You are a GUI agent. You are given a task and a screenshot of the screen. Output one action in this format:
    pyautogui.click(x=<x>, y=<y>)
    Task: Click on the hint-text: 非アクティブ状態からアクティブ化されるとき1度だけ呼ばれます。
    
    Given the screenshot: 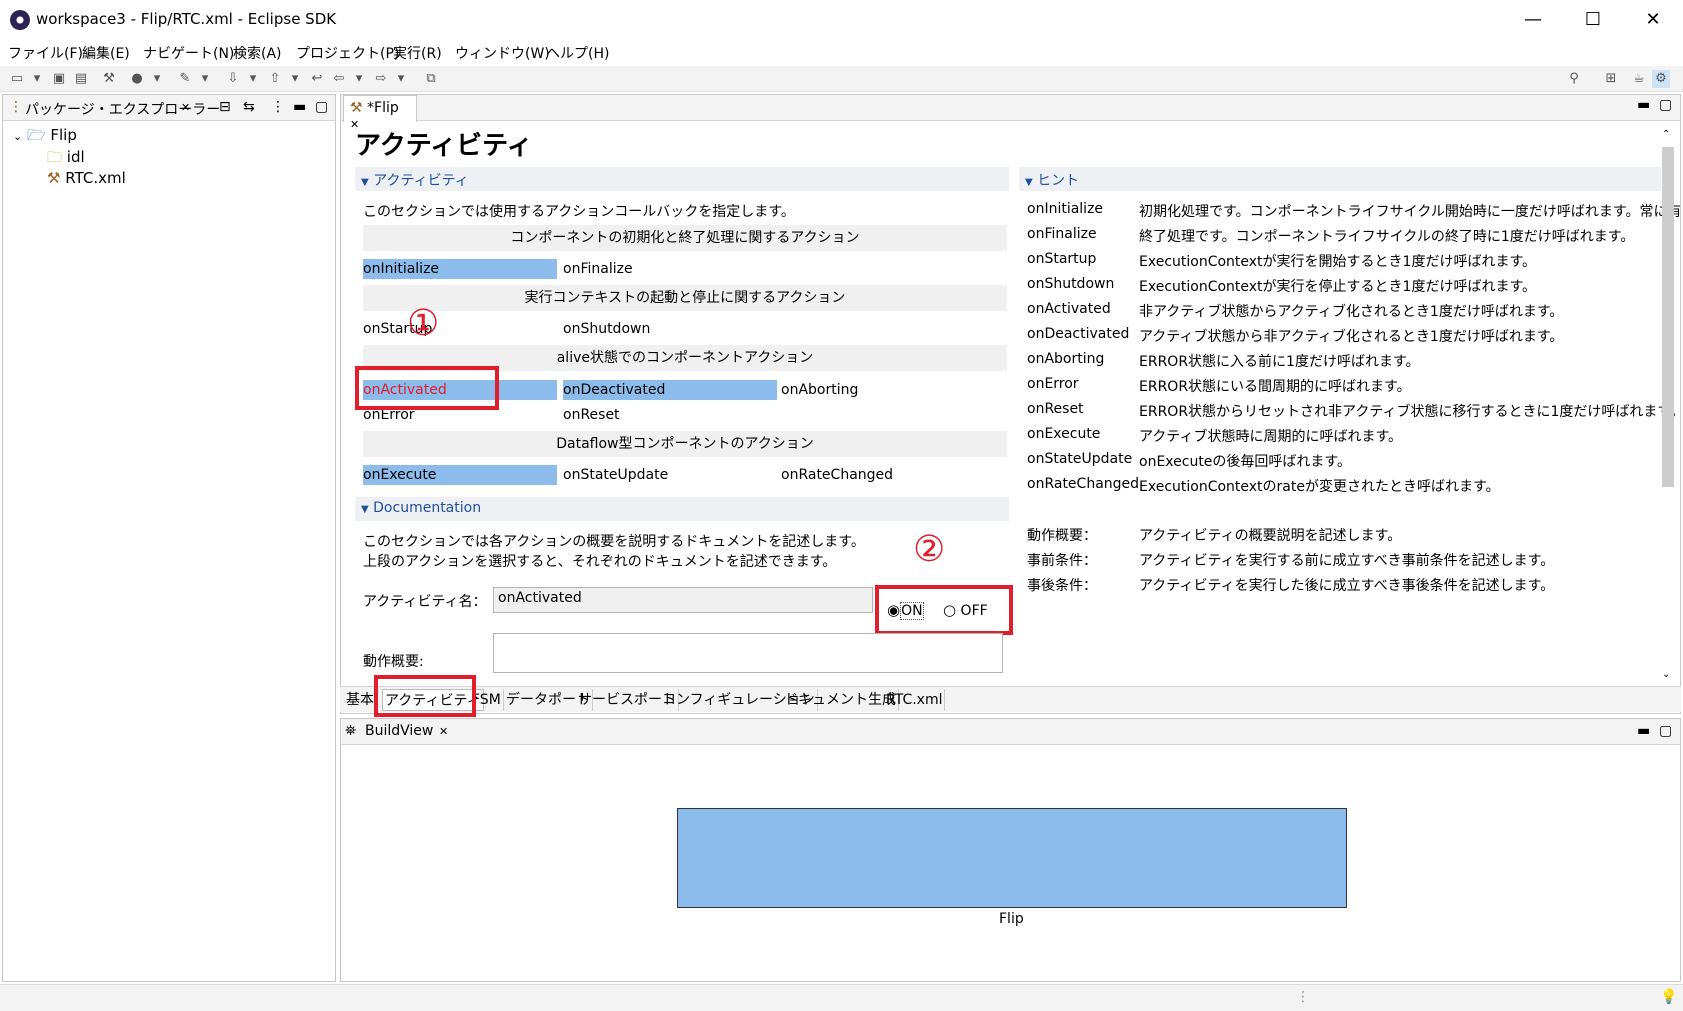 What is the action you would take?
    pyautogui.click(x=1351, y=312)
    